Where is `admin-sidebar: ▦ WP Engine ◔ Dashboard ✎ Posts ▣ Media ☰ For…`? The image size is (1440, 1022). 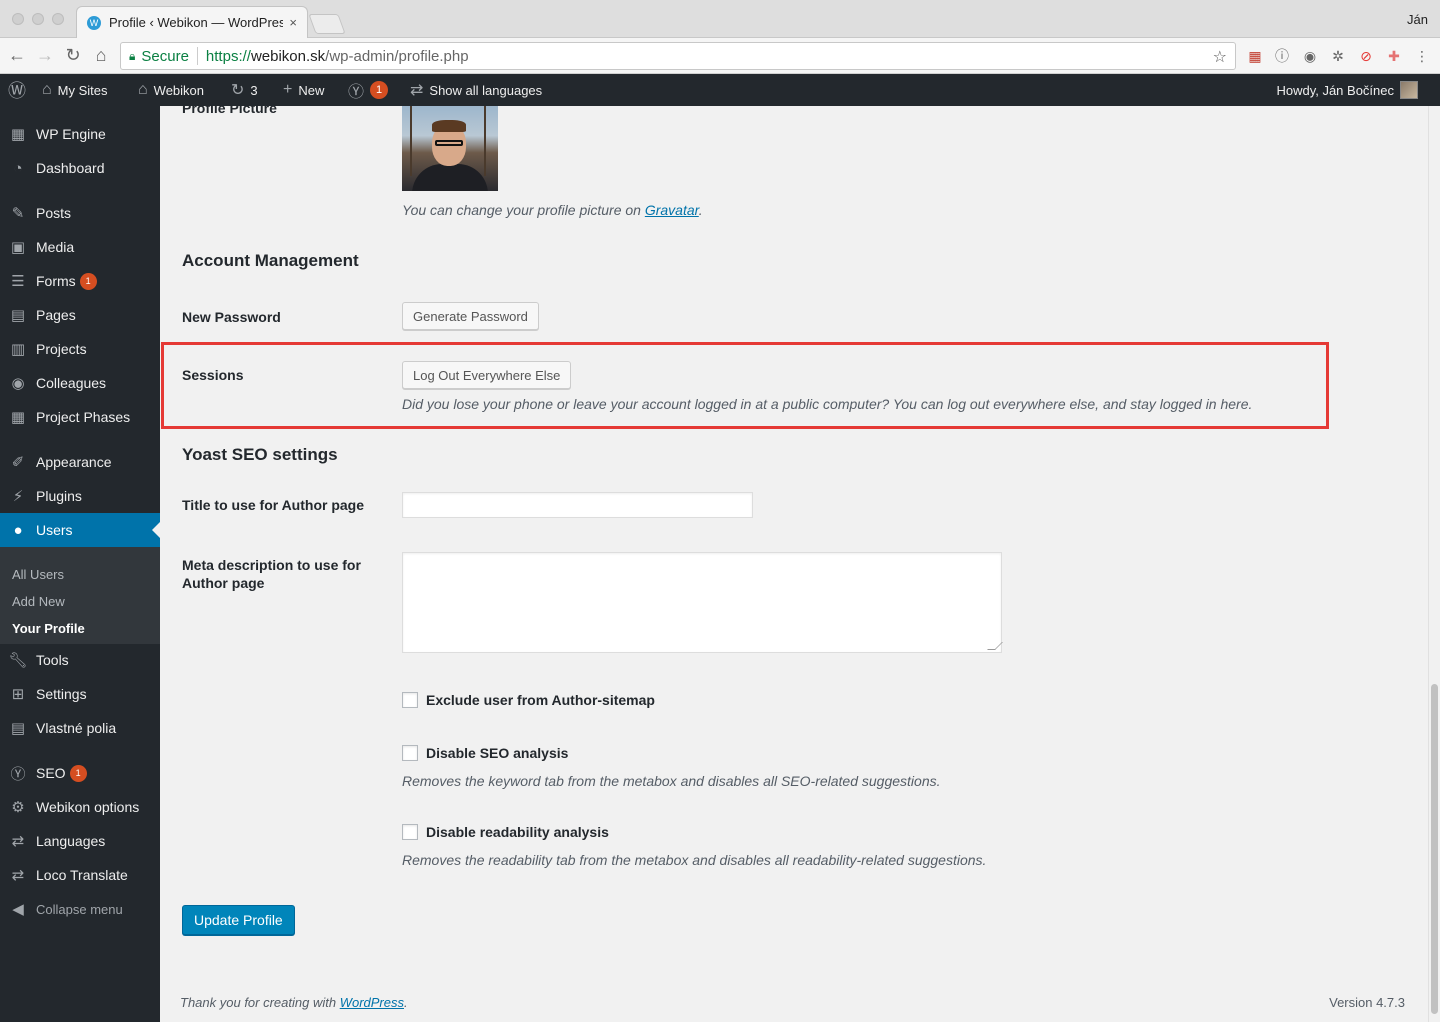 admin-sidebar: ▦ WP Engine ◔ Dashboard ✎ Posts ▣ Media ☰ For… is located at coordinates (80, 564).